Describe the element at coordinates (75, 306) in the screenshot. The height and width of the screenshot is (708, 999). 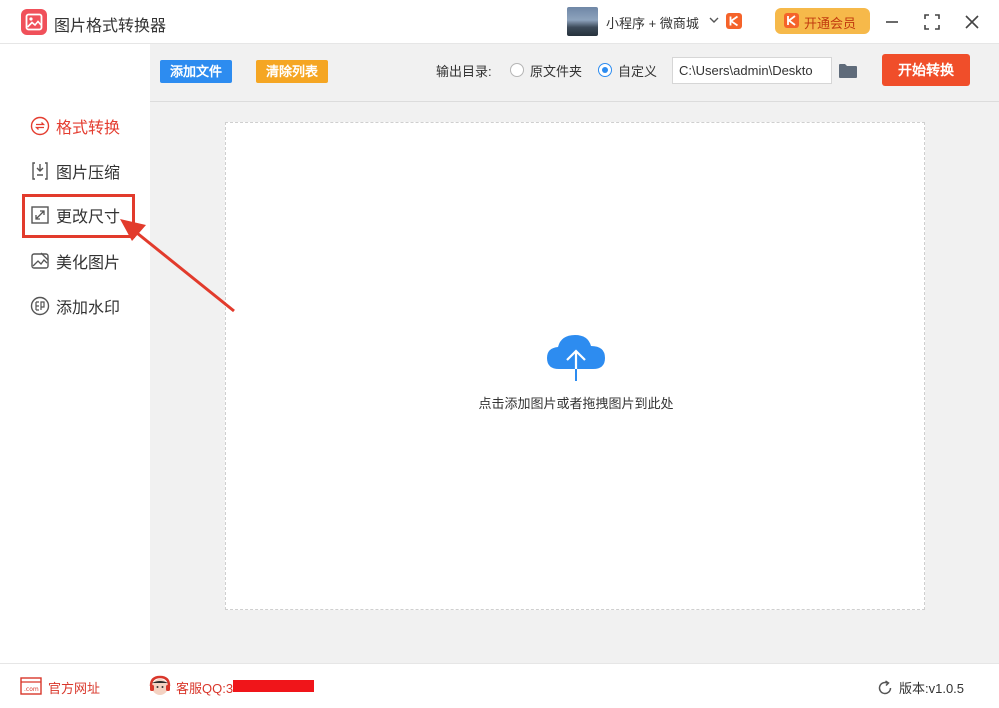
I see `sidebar-item-watermark: 添加水印` at that location.